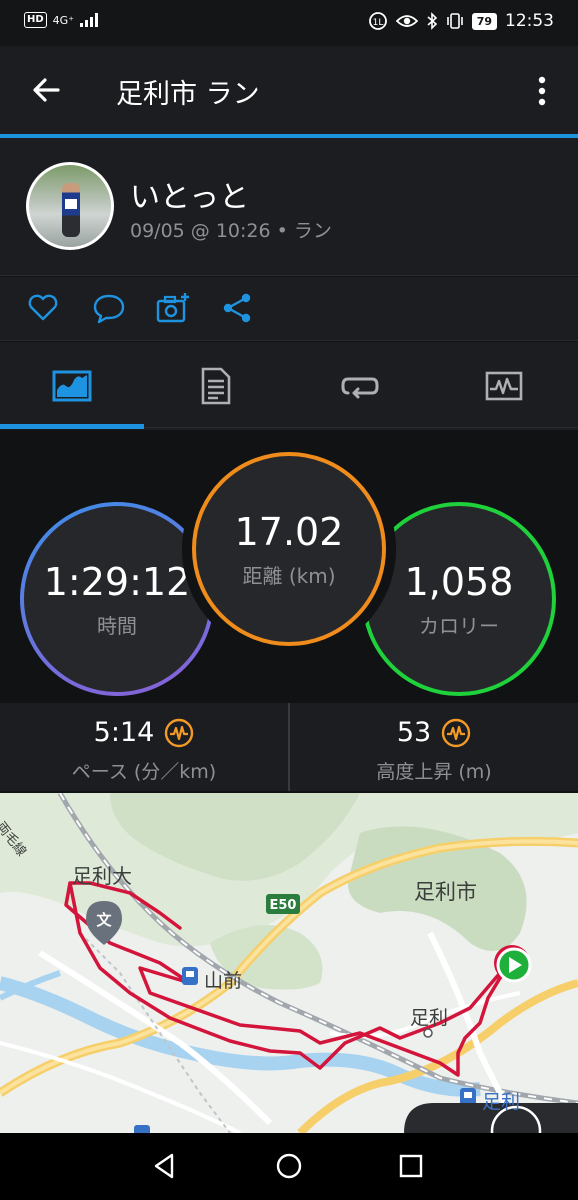  What do you see at coordinates (445, 892) in the screenshot?
I see `map-label-city: 足利市` at bounding box center [445, 892].